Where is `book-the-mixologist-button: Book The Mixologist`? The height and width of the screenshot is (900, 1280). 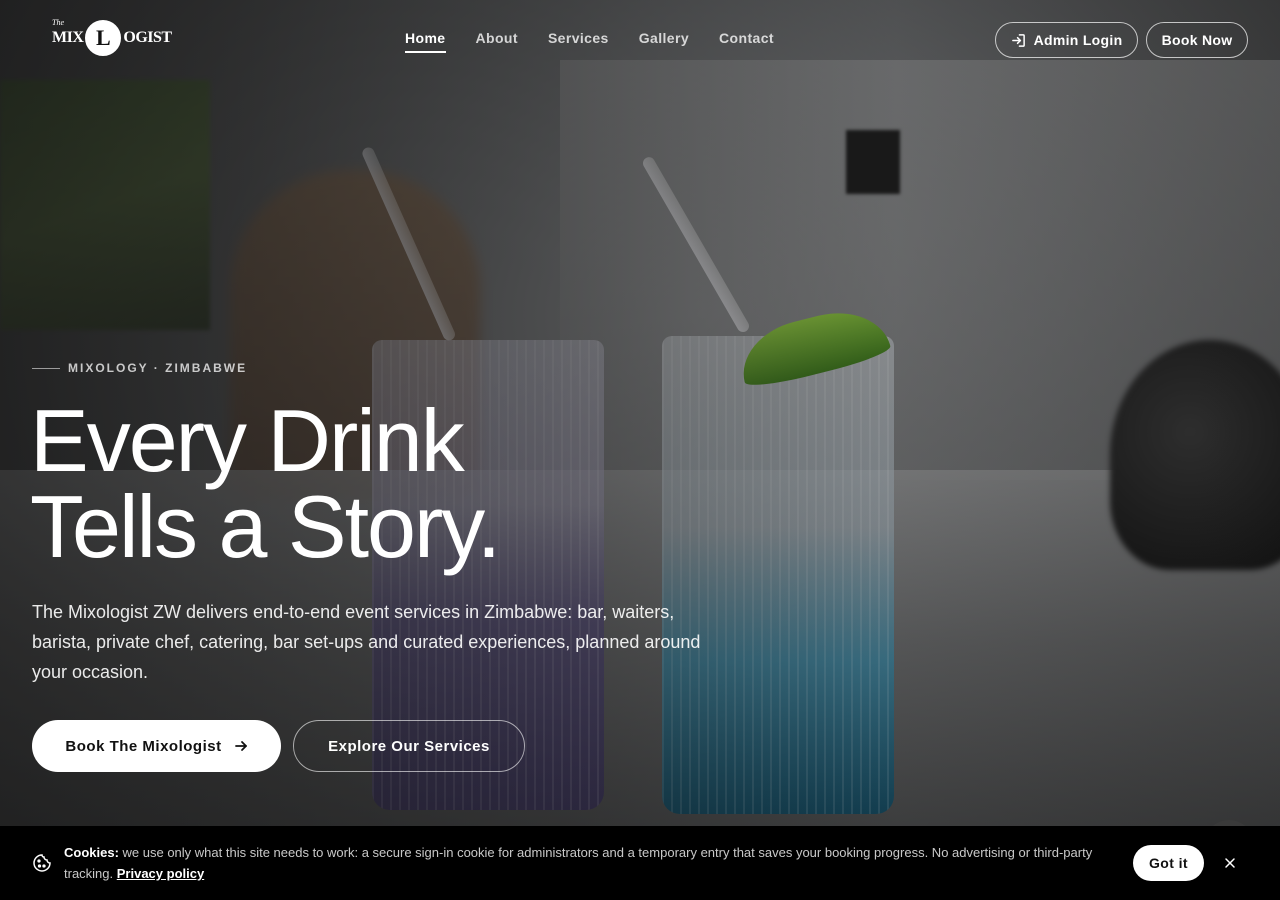
book-the-mixologist-button: Book The Mixologist is located at coordinates (156, 746).